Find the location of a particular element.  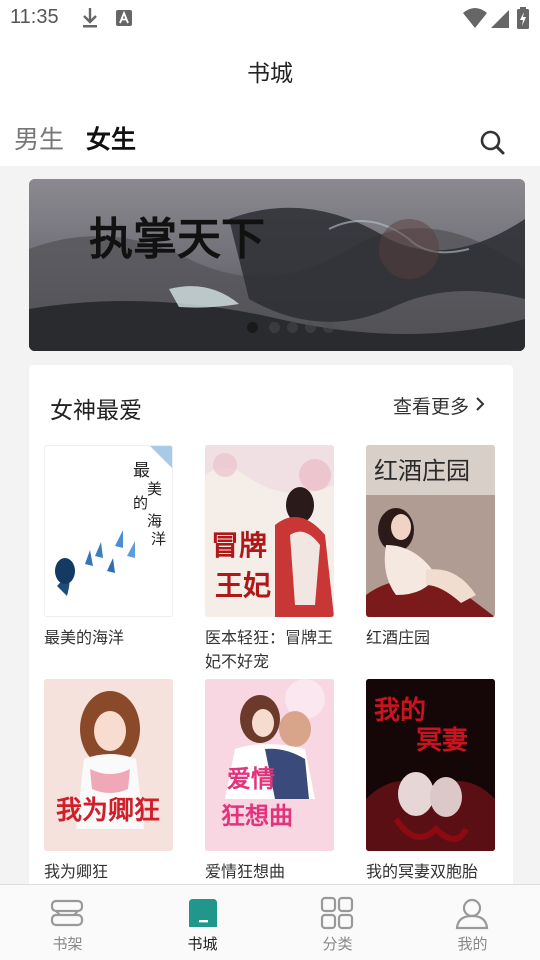

book-cover-text: 王妃 is located at coordinates (243, 585).